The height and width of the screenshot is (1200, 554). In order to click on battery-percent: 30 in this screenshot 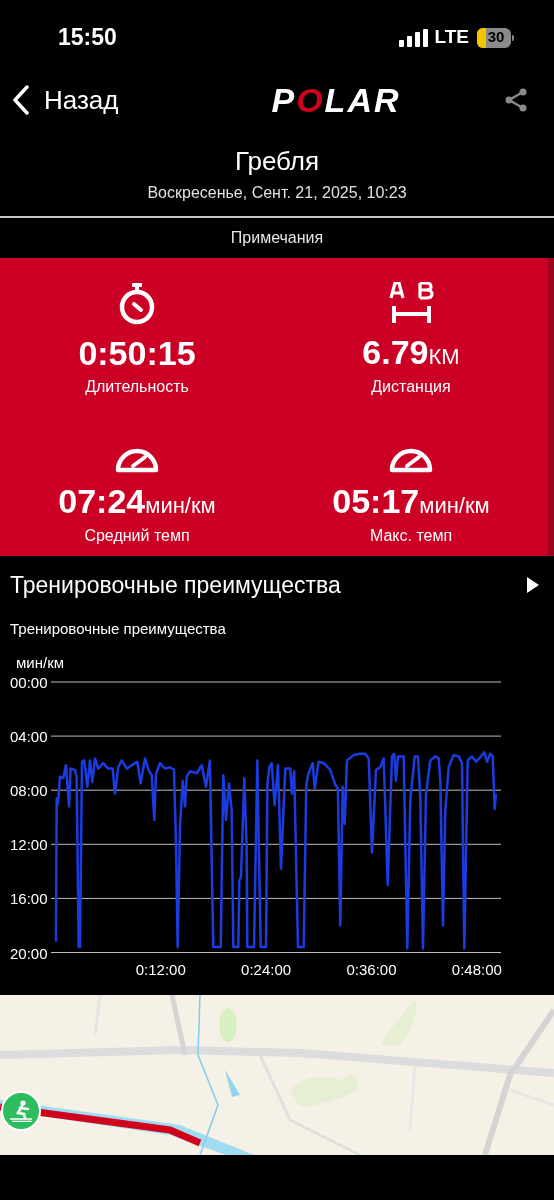, I will do `click(496, 37)`.